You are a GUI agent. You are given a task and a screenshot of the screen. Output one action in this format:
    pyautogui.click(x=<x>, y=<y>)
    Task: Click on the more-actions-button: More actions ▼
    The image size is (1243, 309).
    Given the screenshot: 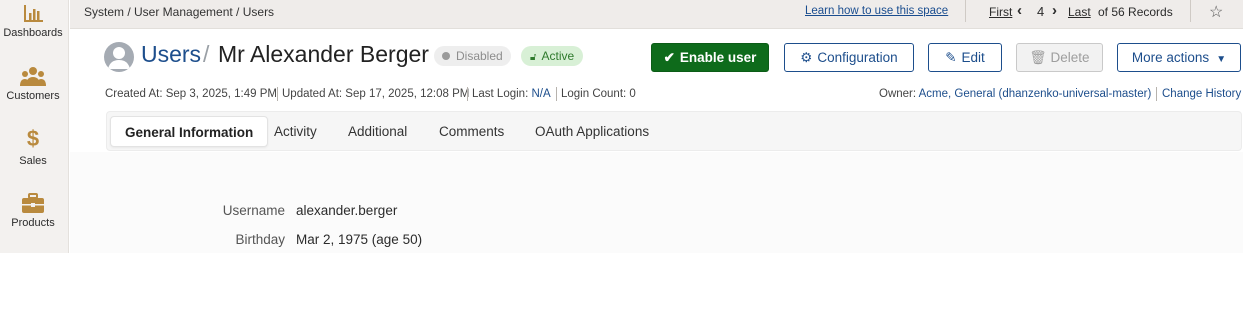 What is the action you would take?
    pyautogui.click(x=1179, y=57)
    